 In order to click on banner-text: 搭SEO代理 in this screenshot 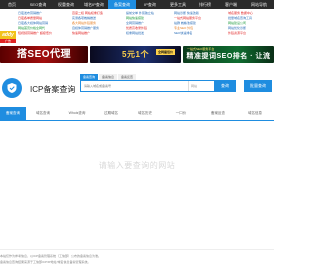, I will do `click(44, 54)`.